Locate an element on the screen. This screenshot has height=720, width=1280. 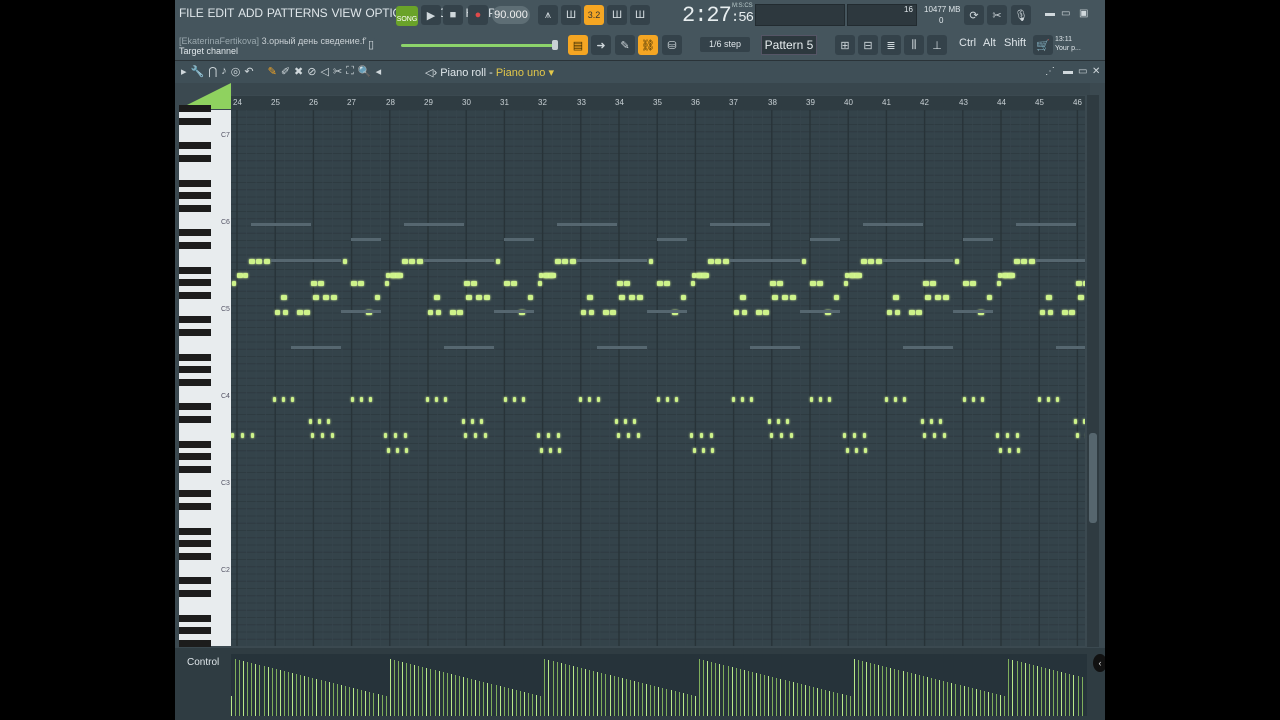
magnet-icon: ⋂ is located at coordinates (212, 71).